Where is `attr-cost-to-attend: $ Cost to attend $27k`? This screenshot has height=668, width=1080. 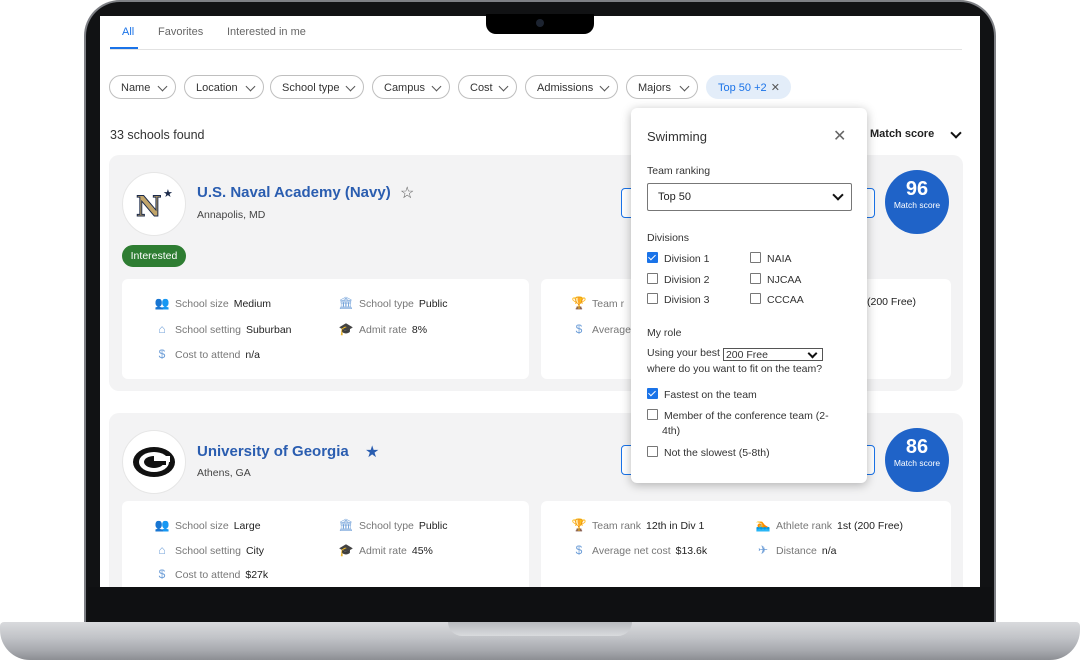
attr-cost-to-attend: $ Cost to attend $27k is located at coordinates (211, 574).